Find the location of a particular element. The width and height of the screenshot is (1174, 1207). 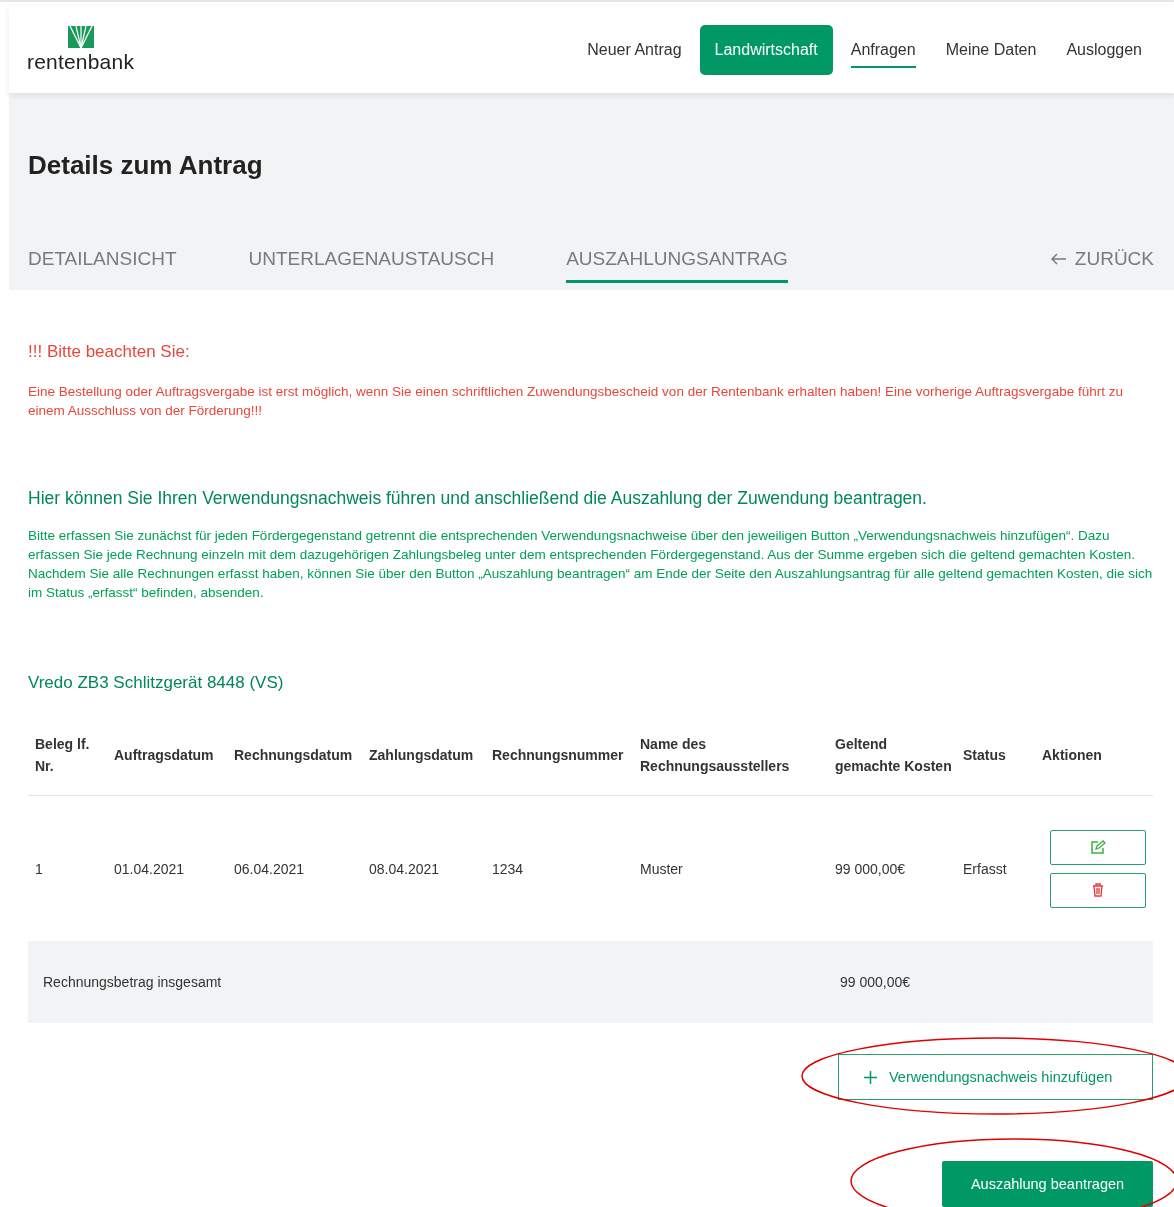

nav-button: Landwirtschaft is located at coordinates (766, 49).